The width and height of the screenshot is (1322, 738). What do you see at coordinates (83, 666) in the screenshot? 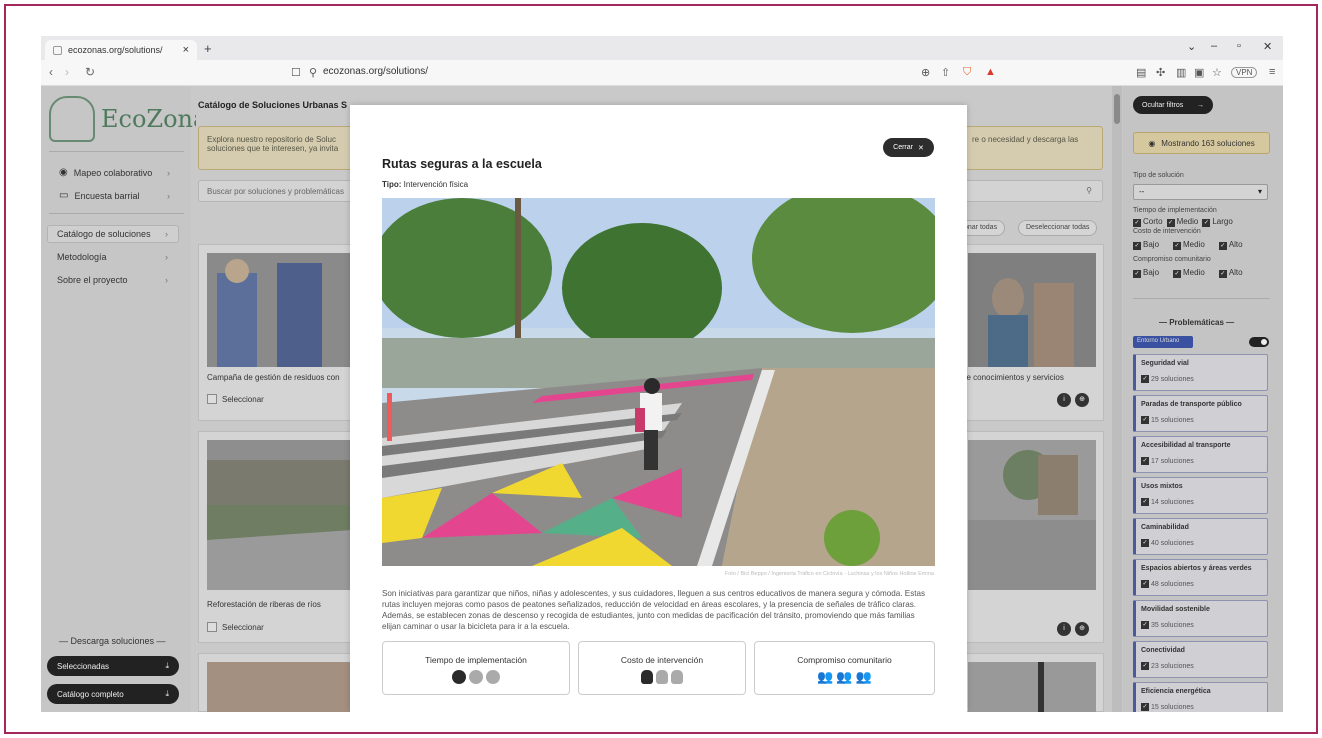
I see `download-selected-label: Seleccionadas` at bounding box center [83, 666].